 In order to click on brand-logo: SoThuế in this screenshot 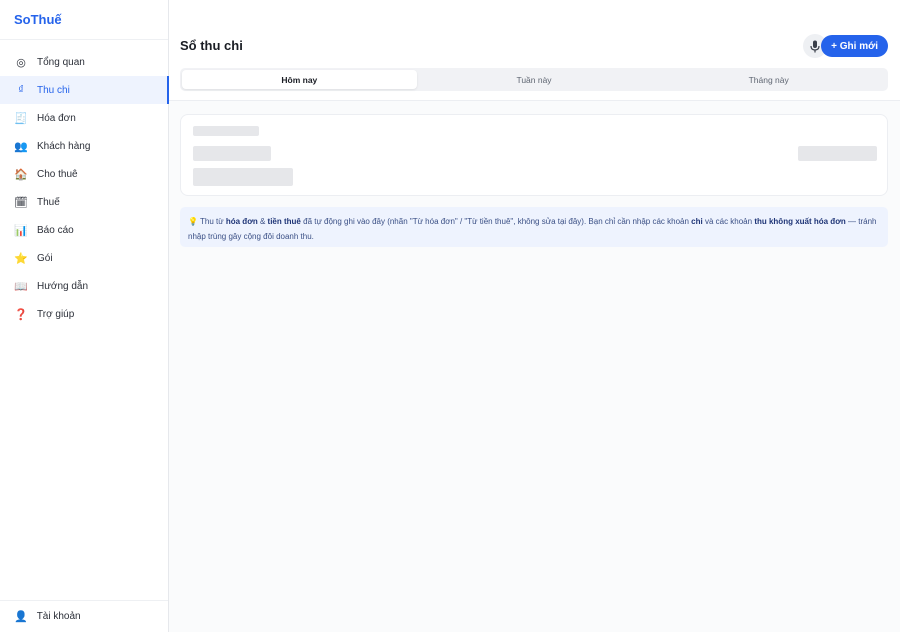, I will do `click(84, 20)`.